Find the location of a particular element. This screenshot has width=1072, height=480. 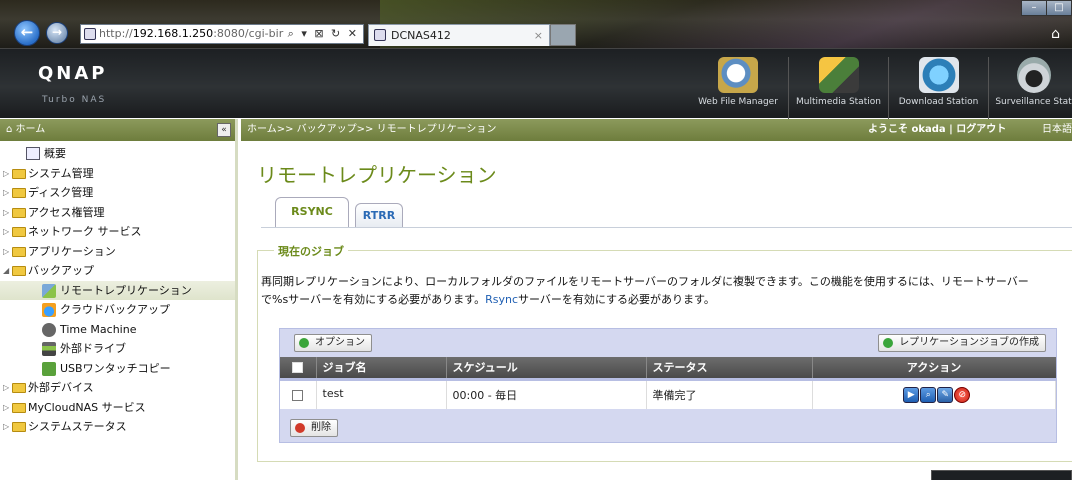

row-select-cell is located at coordinates (298, 394).